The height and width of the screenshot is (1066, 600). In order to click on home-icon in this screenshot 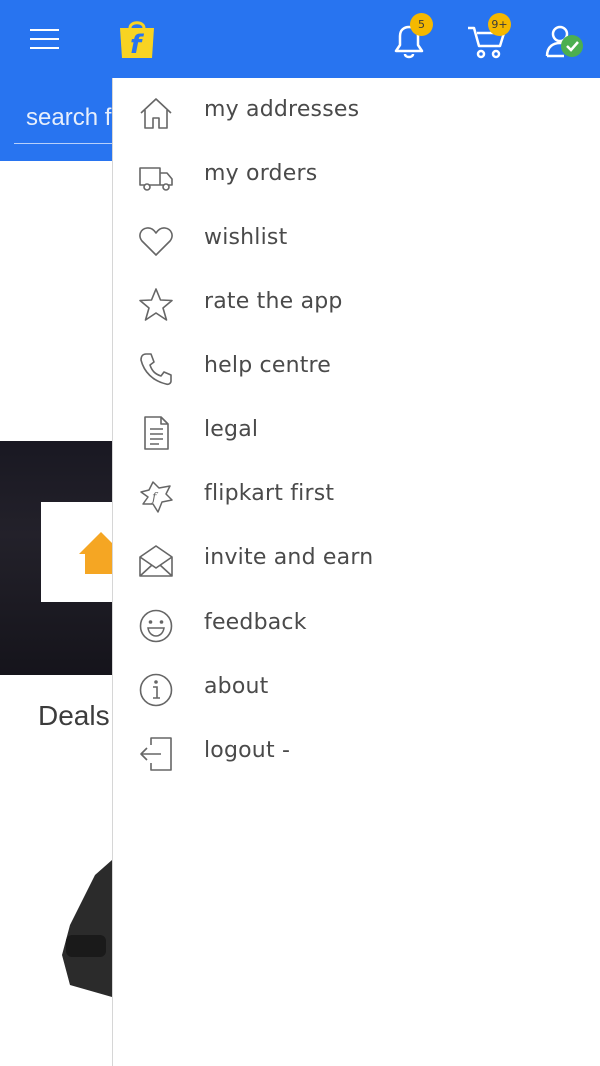, I will do `click(156, 113)`.